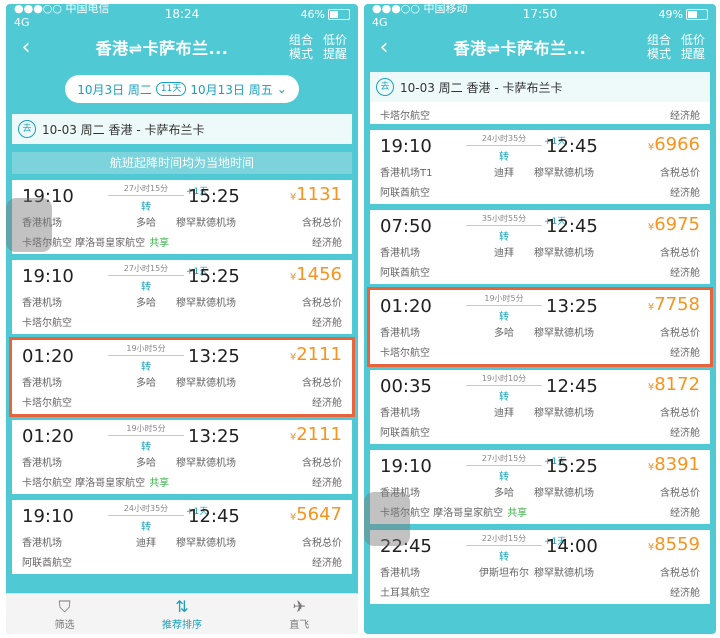  I want to click on sort-tab: ⇅ 推荐排序, so click(181, 614).